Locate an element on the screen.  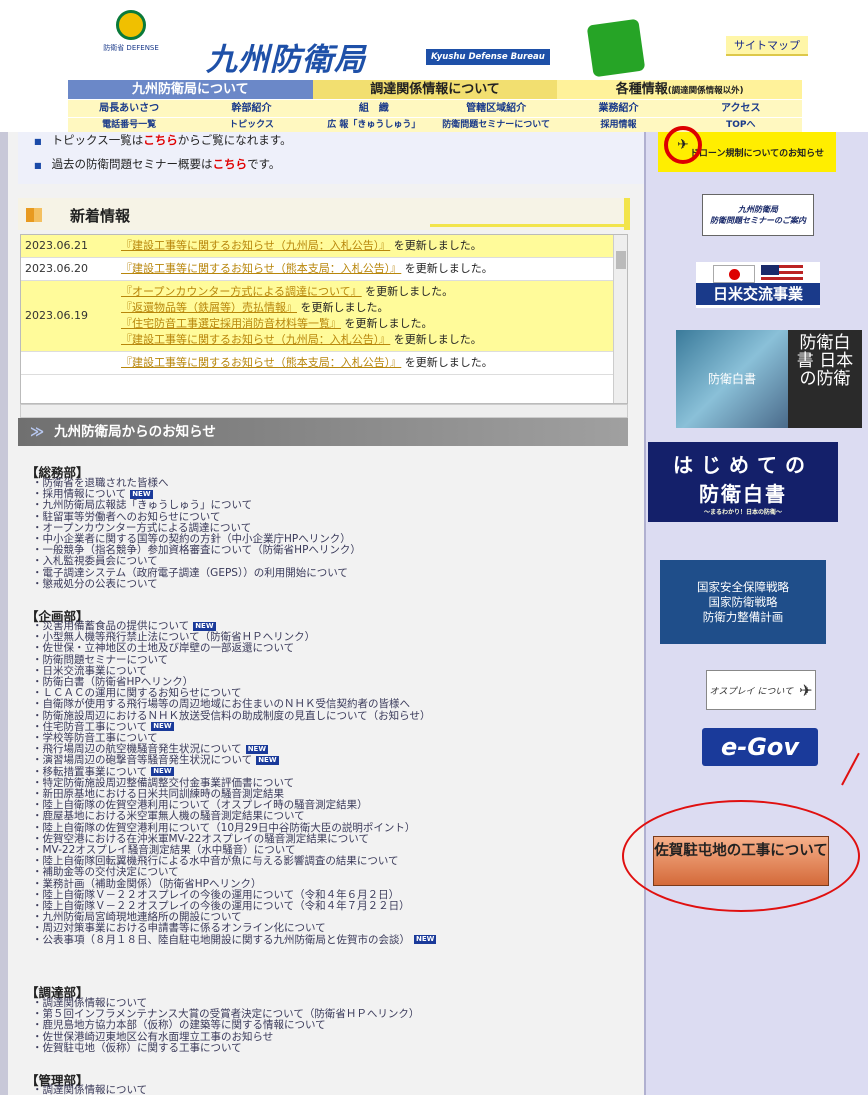
notice-text: 日米交流事業について is located at coordinates (95, 670).